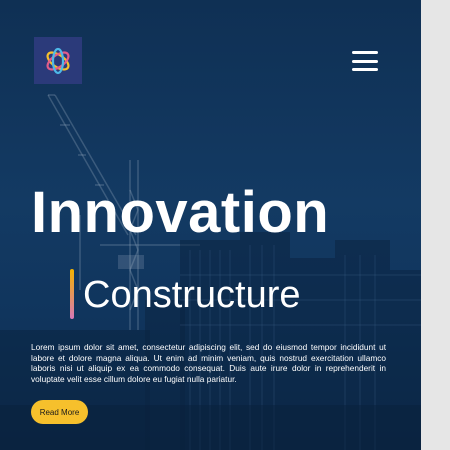 This screenshot has width=450, height=450. I want to click on accent-bar, so click(72, 294).